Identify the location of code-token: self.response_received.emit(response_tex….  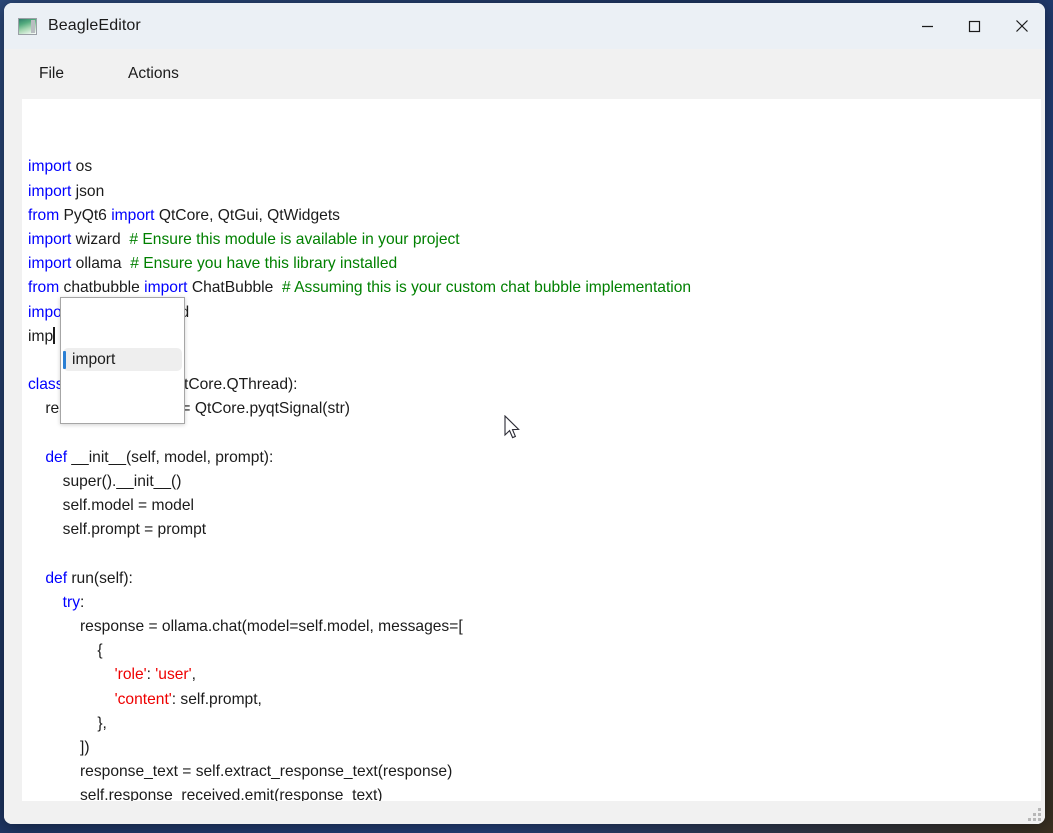
(205, 794).